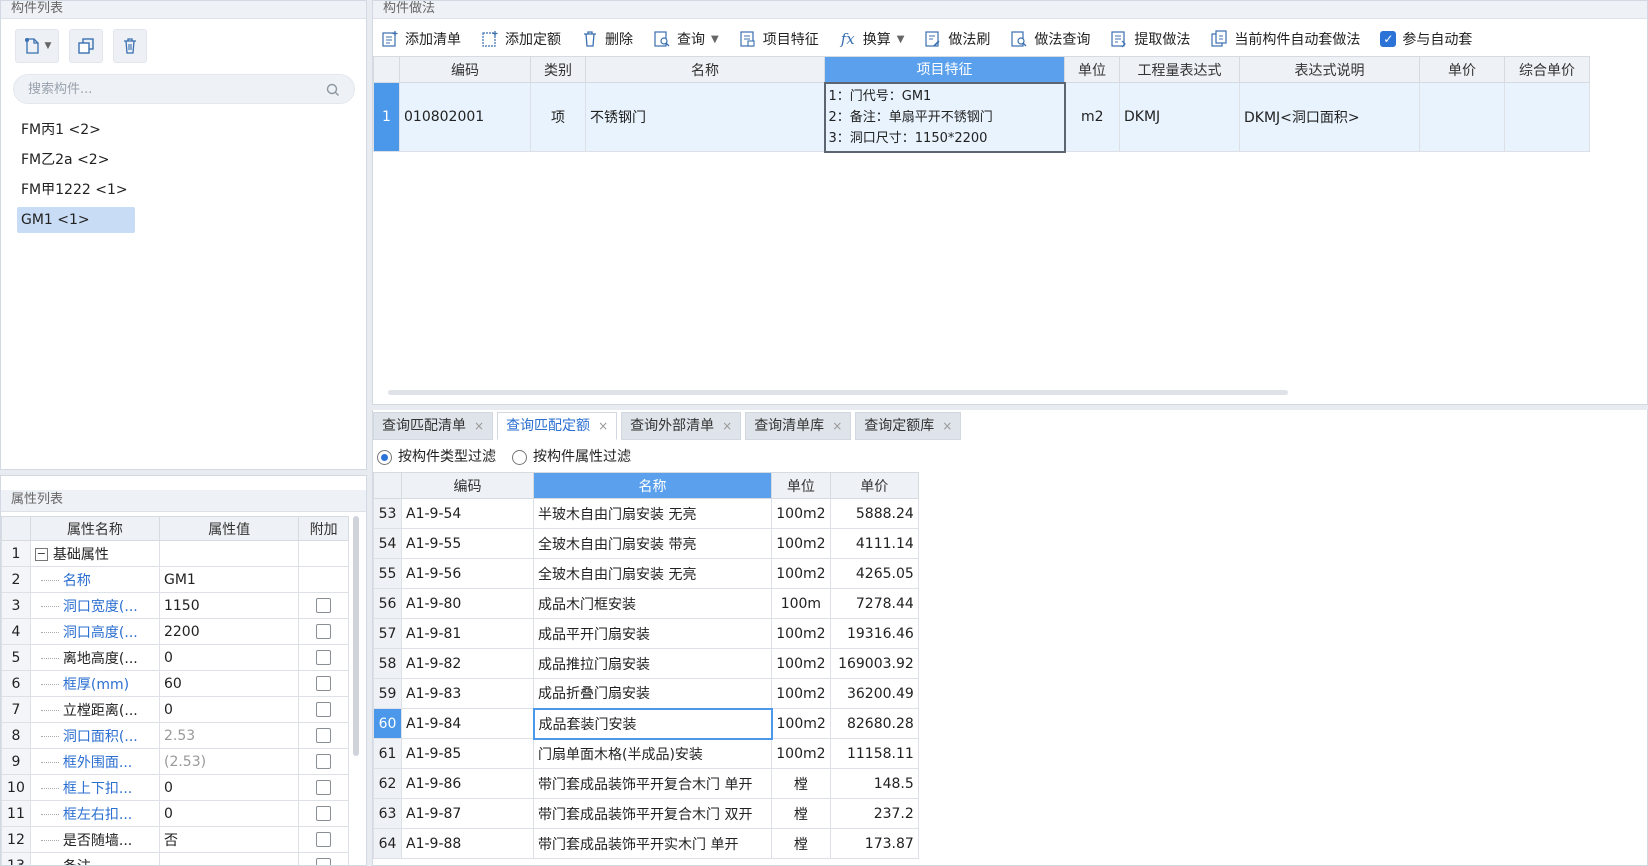  I want to click on name-cell: 门扇单面木格(半成品)安装, so click(652, 753).